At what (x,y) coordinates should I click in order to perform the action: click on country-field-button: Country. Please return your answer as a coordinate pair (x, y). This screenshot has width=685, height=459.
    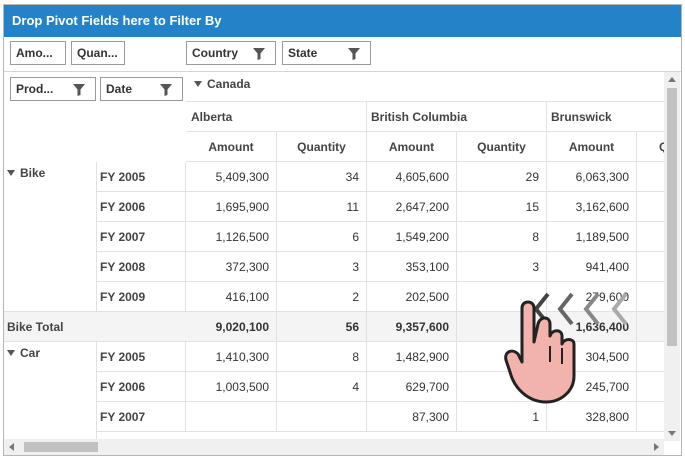
    Looking at the image, I should click on (231, 53).